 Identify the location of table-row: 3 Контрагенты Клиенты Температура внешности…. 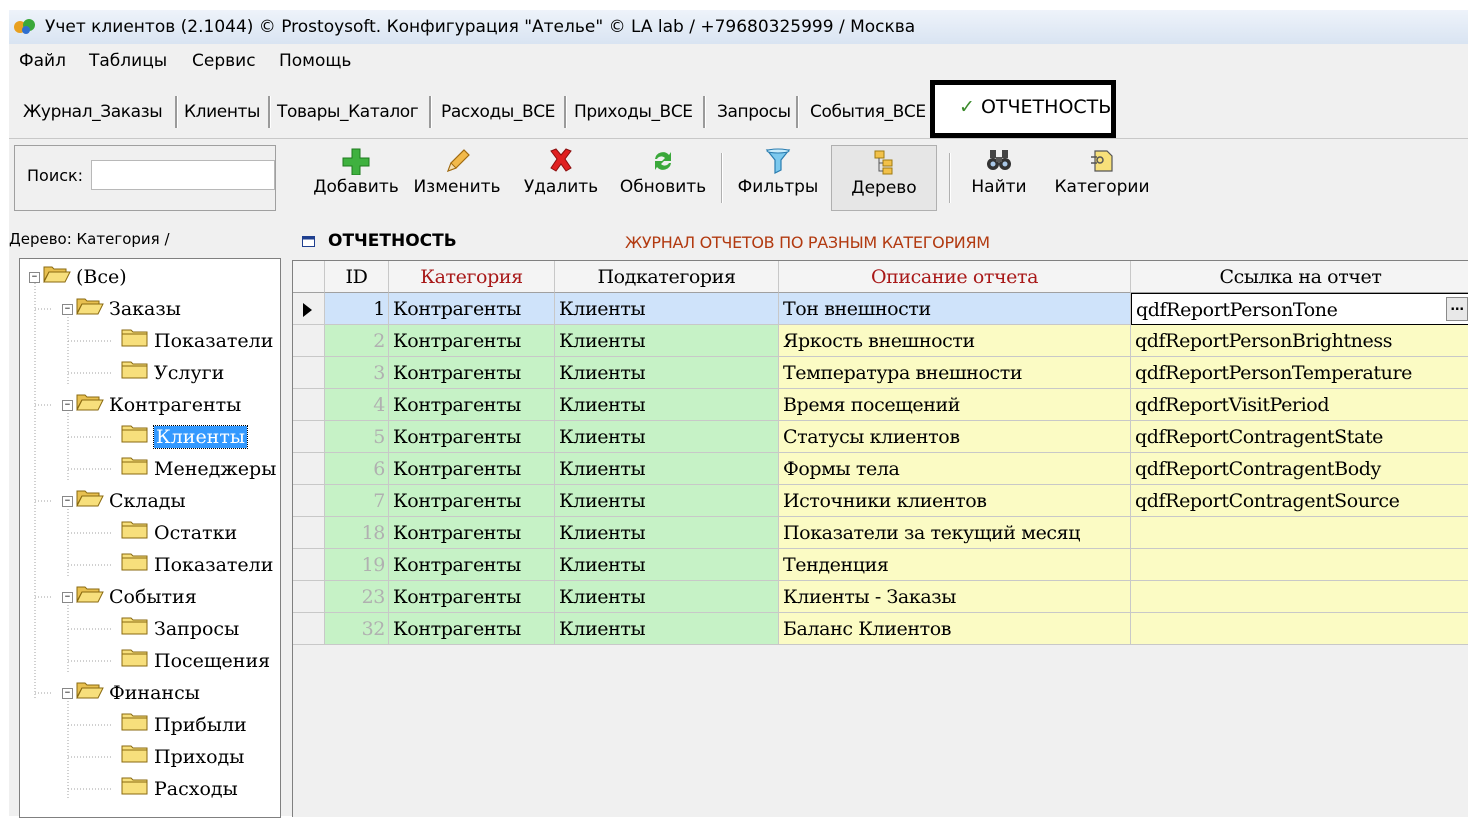
(880, 373).